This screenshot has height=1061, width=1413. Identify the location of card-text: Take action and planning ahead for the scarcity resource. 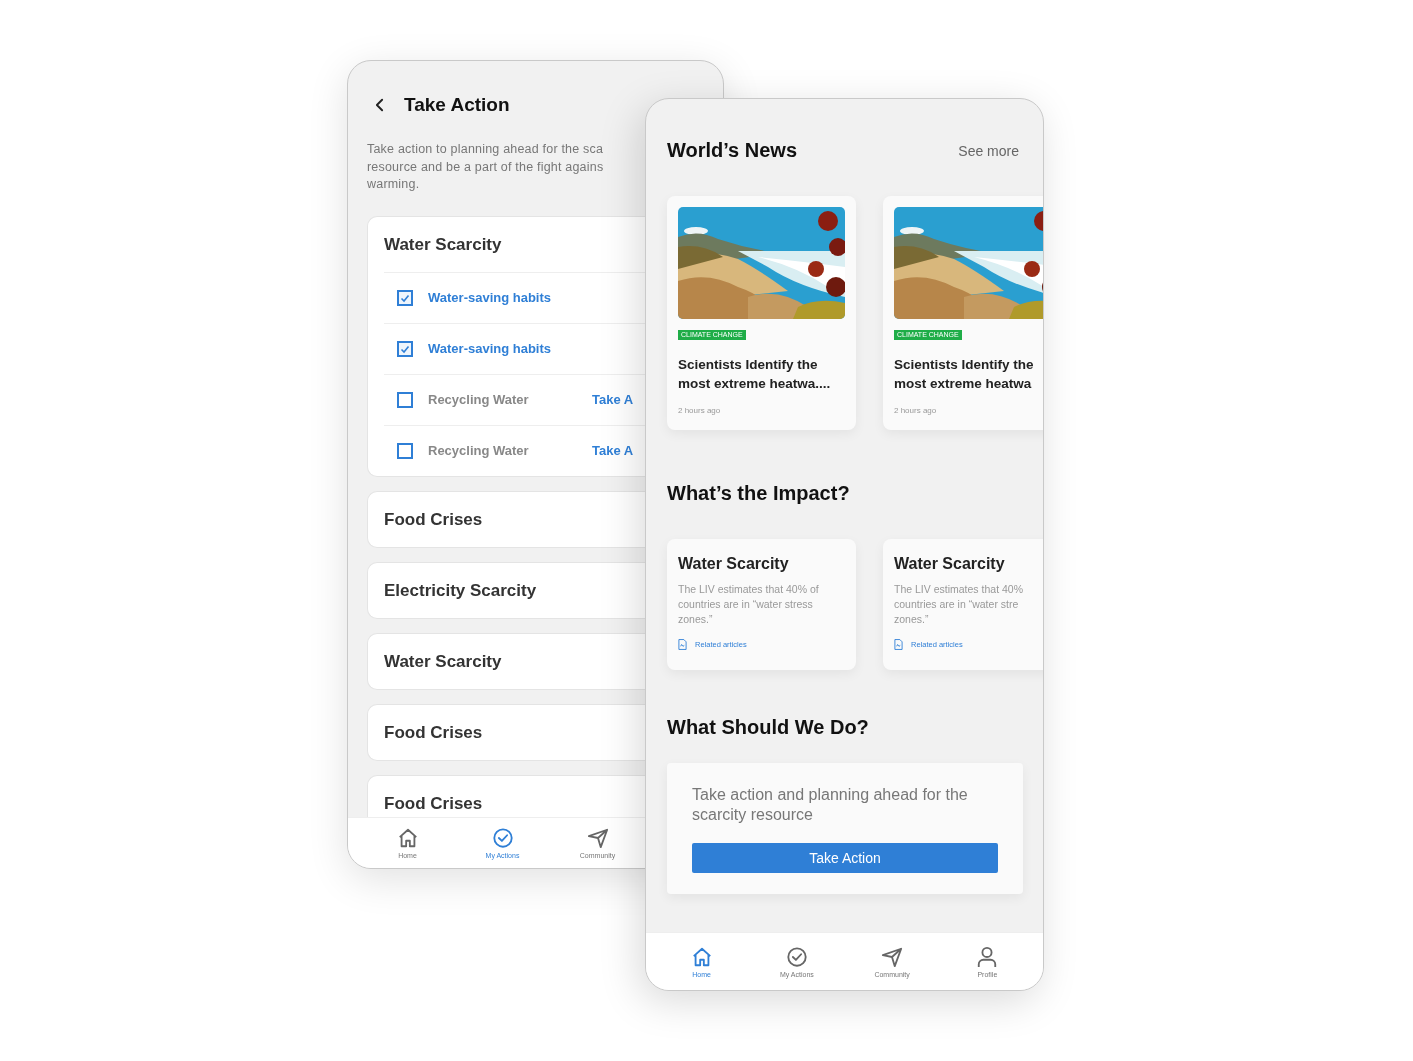
(830, 805).